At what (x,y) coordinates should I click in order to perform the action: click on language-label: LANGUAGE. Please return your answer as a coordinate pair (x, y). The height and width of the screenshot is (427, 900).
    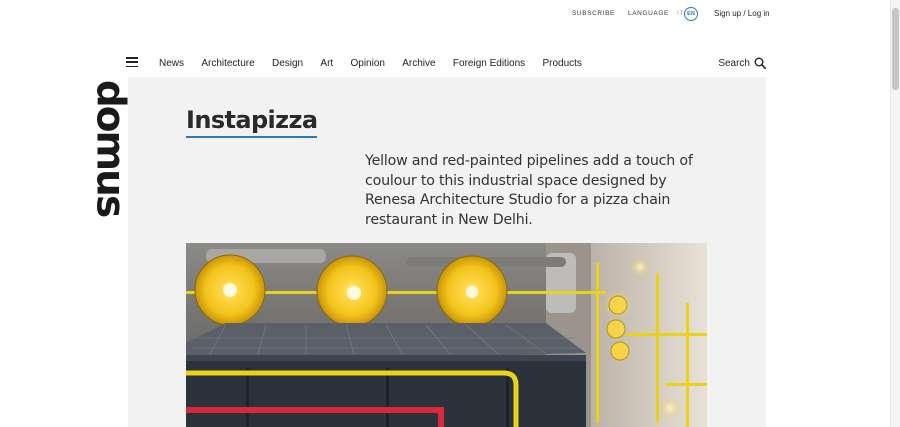
    Looking at the image, I should click on (648, 13).